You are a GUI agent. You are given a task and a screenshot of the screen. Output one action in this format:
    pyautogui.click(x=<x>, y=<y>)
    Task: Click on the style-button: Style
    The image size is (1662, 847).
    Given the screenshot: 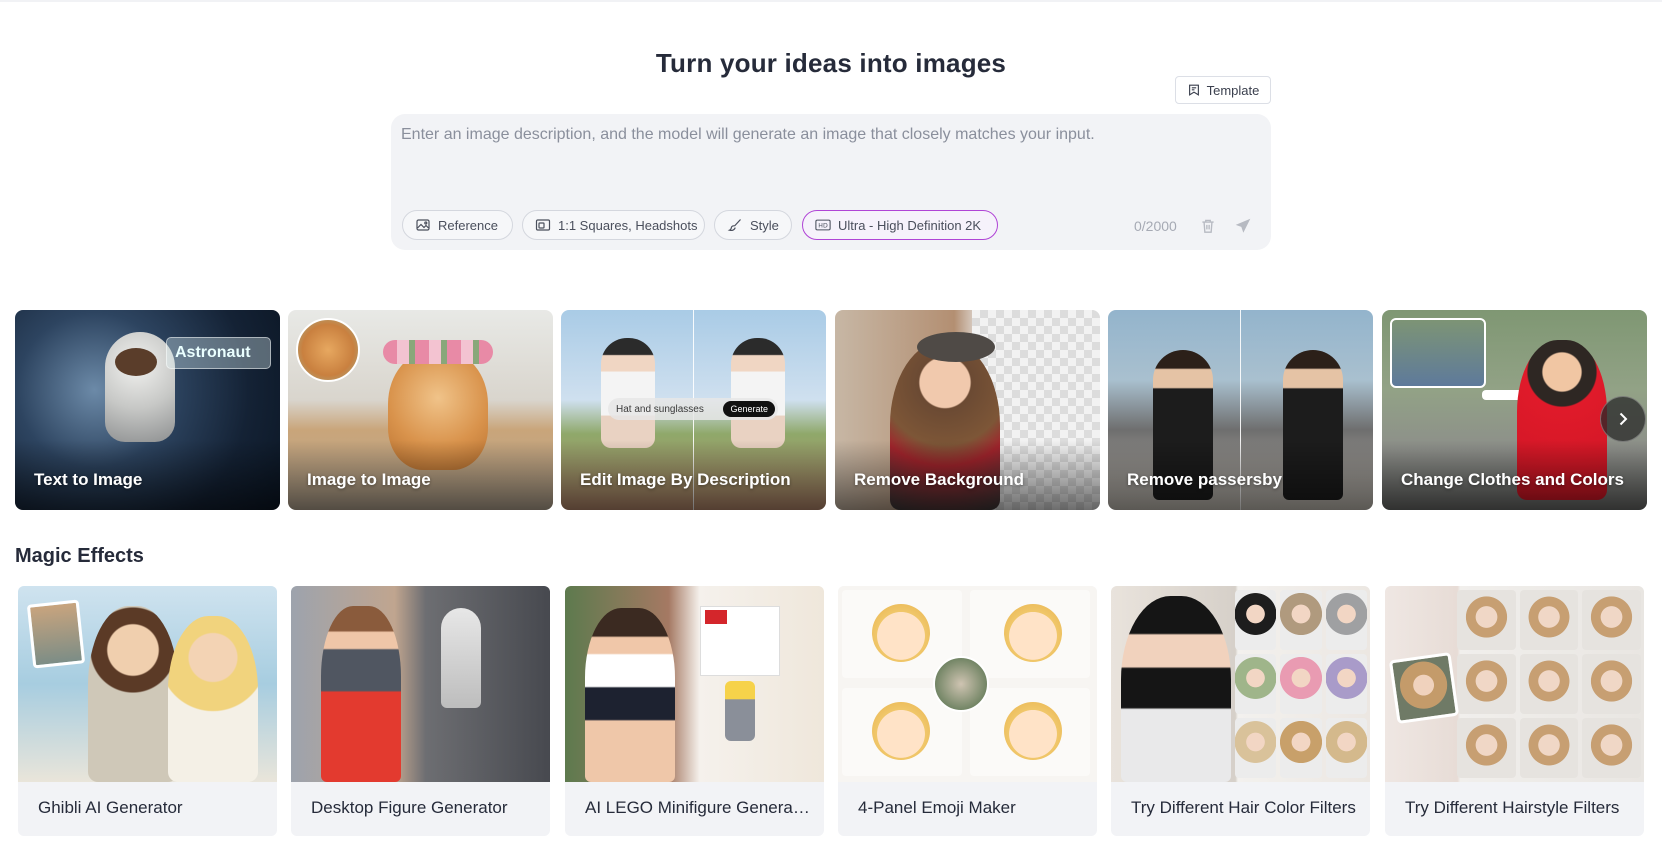 What is the action you would take?
    pyautogui.click(x=753, y=225)
    